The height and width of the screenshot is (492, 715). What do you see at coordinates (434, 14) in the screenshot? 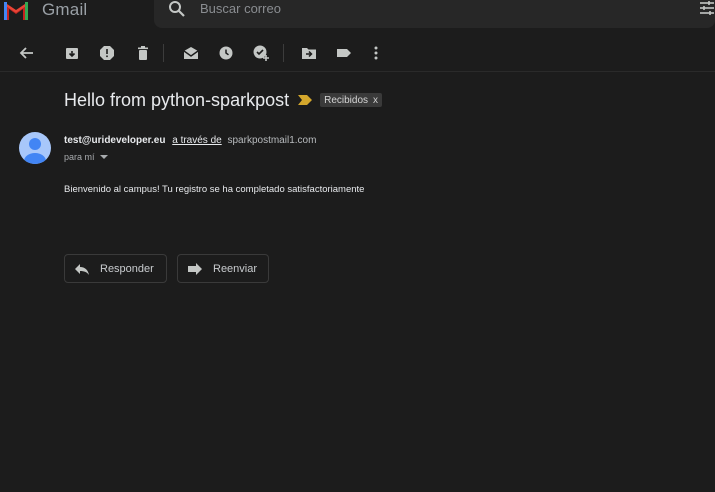
I see `search-bar: Buscar correo` at bounding box center [434, 14].